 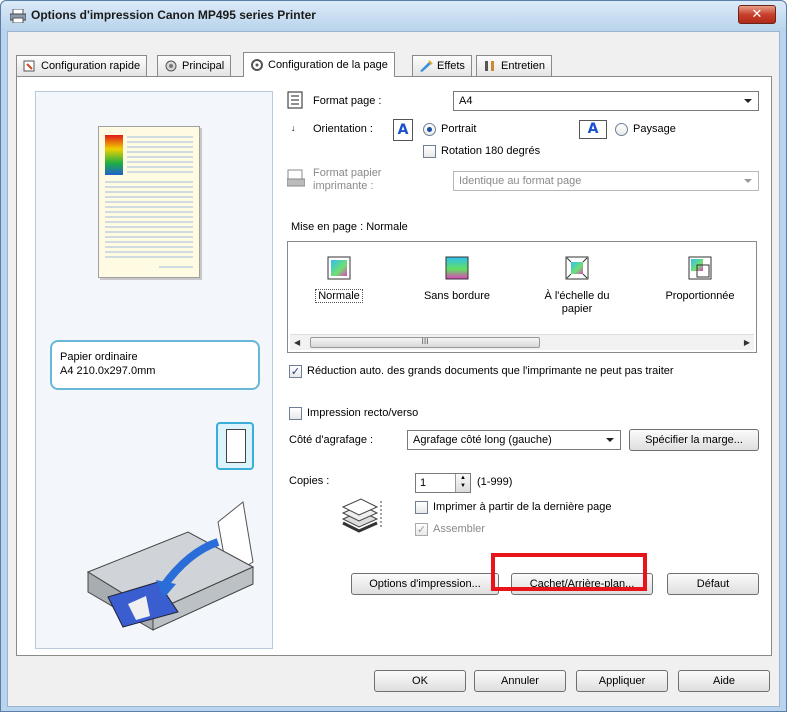 What do you see at coordinates (296, 178) in the screenshot?
I see `printer-paper-size-icon` at bounding box center [296, 178].